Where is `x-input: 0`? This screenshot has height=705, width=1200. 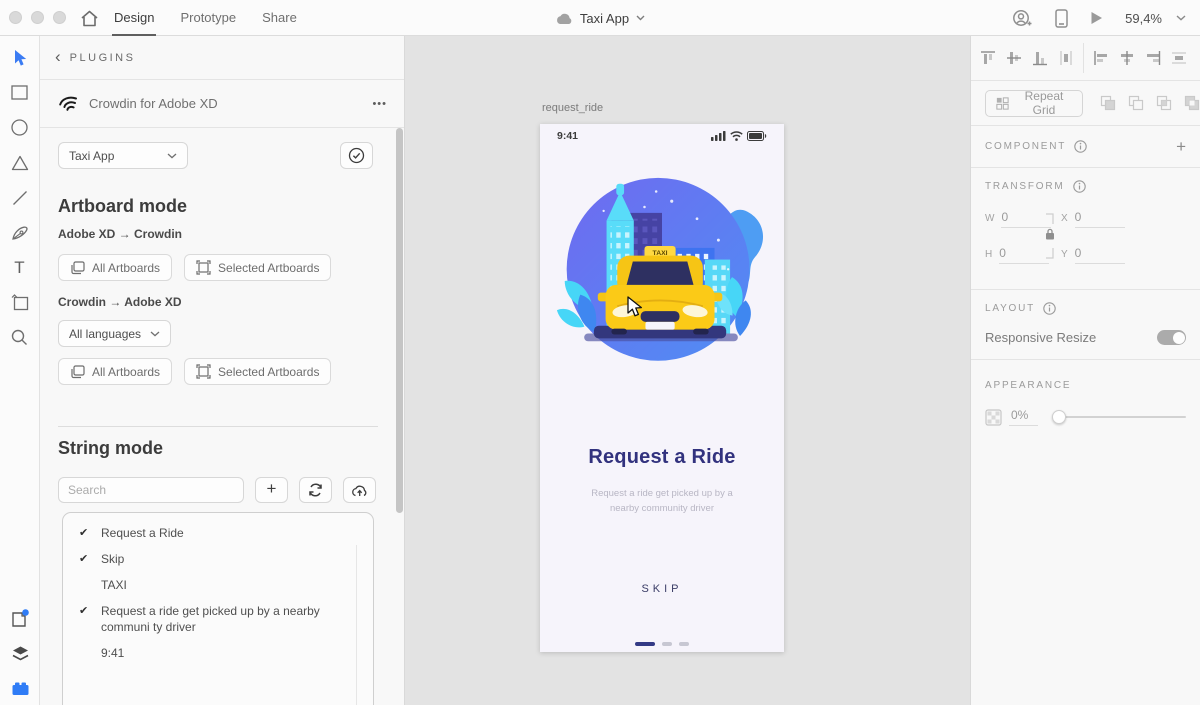 x-input: 0 is located at coordinates (1099, 219).